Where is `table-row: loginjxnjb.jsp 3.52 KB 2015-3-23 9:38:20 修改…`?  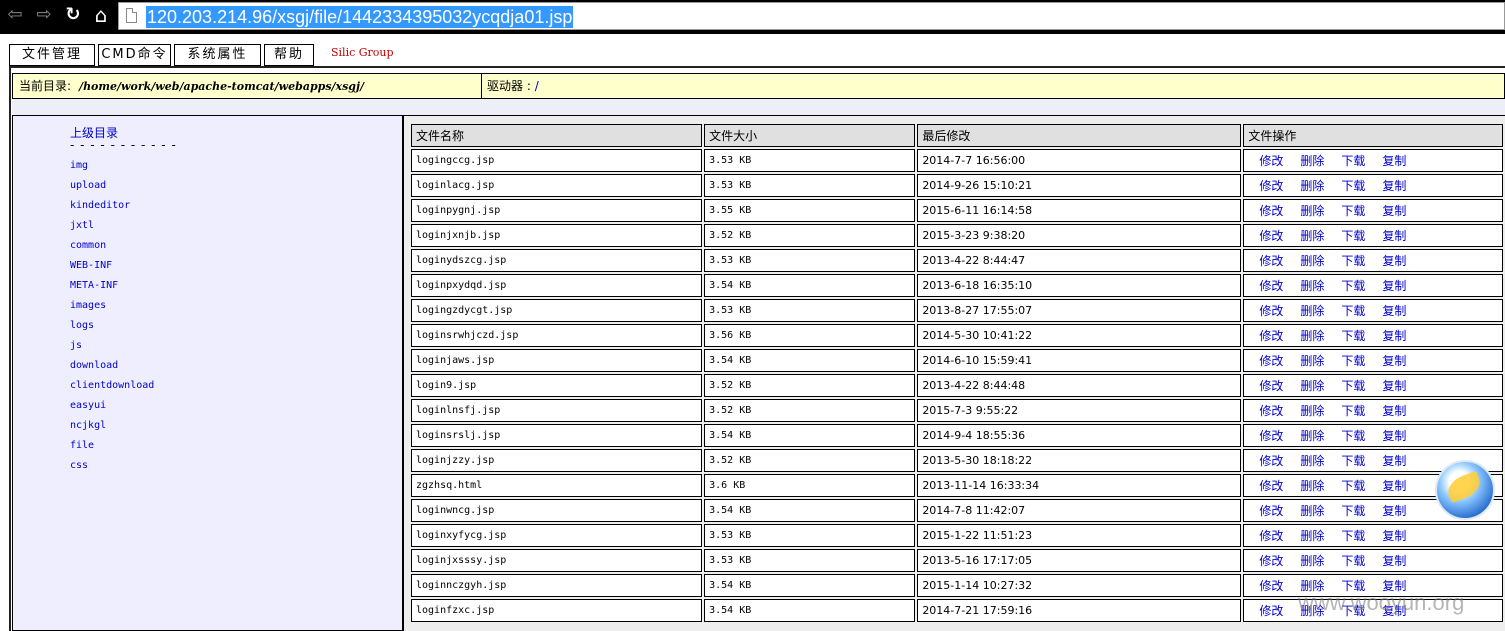 table-row: loginjxnjb.jsp 3.52 KB 2015-3-23 9:38:20 修改… is located at coordinates (957, 235).